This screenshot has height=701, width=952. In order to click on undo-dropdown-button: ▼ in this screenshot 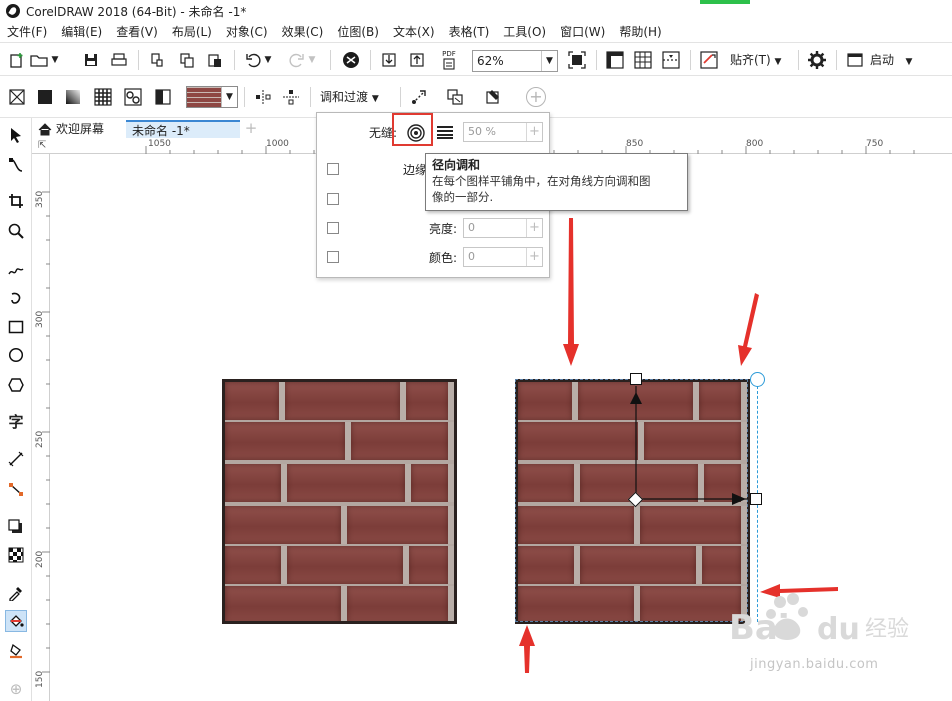, I will do `click(268, 60)`.